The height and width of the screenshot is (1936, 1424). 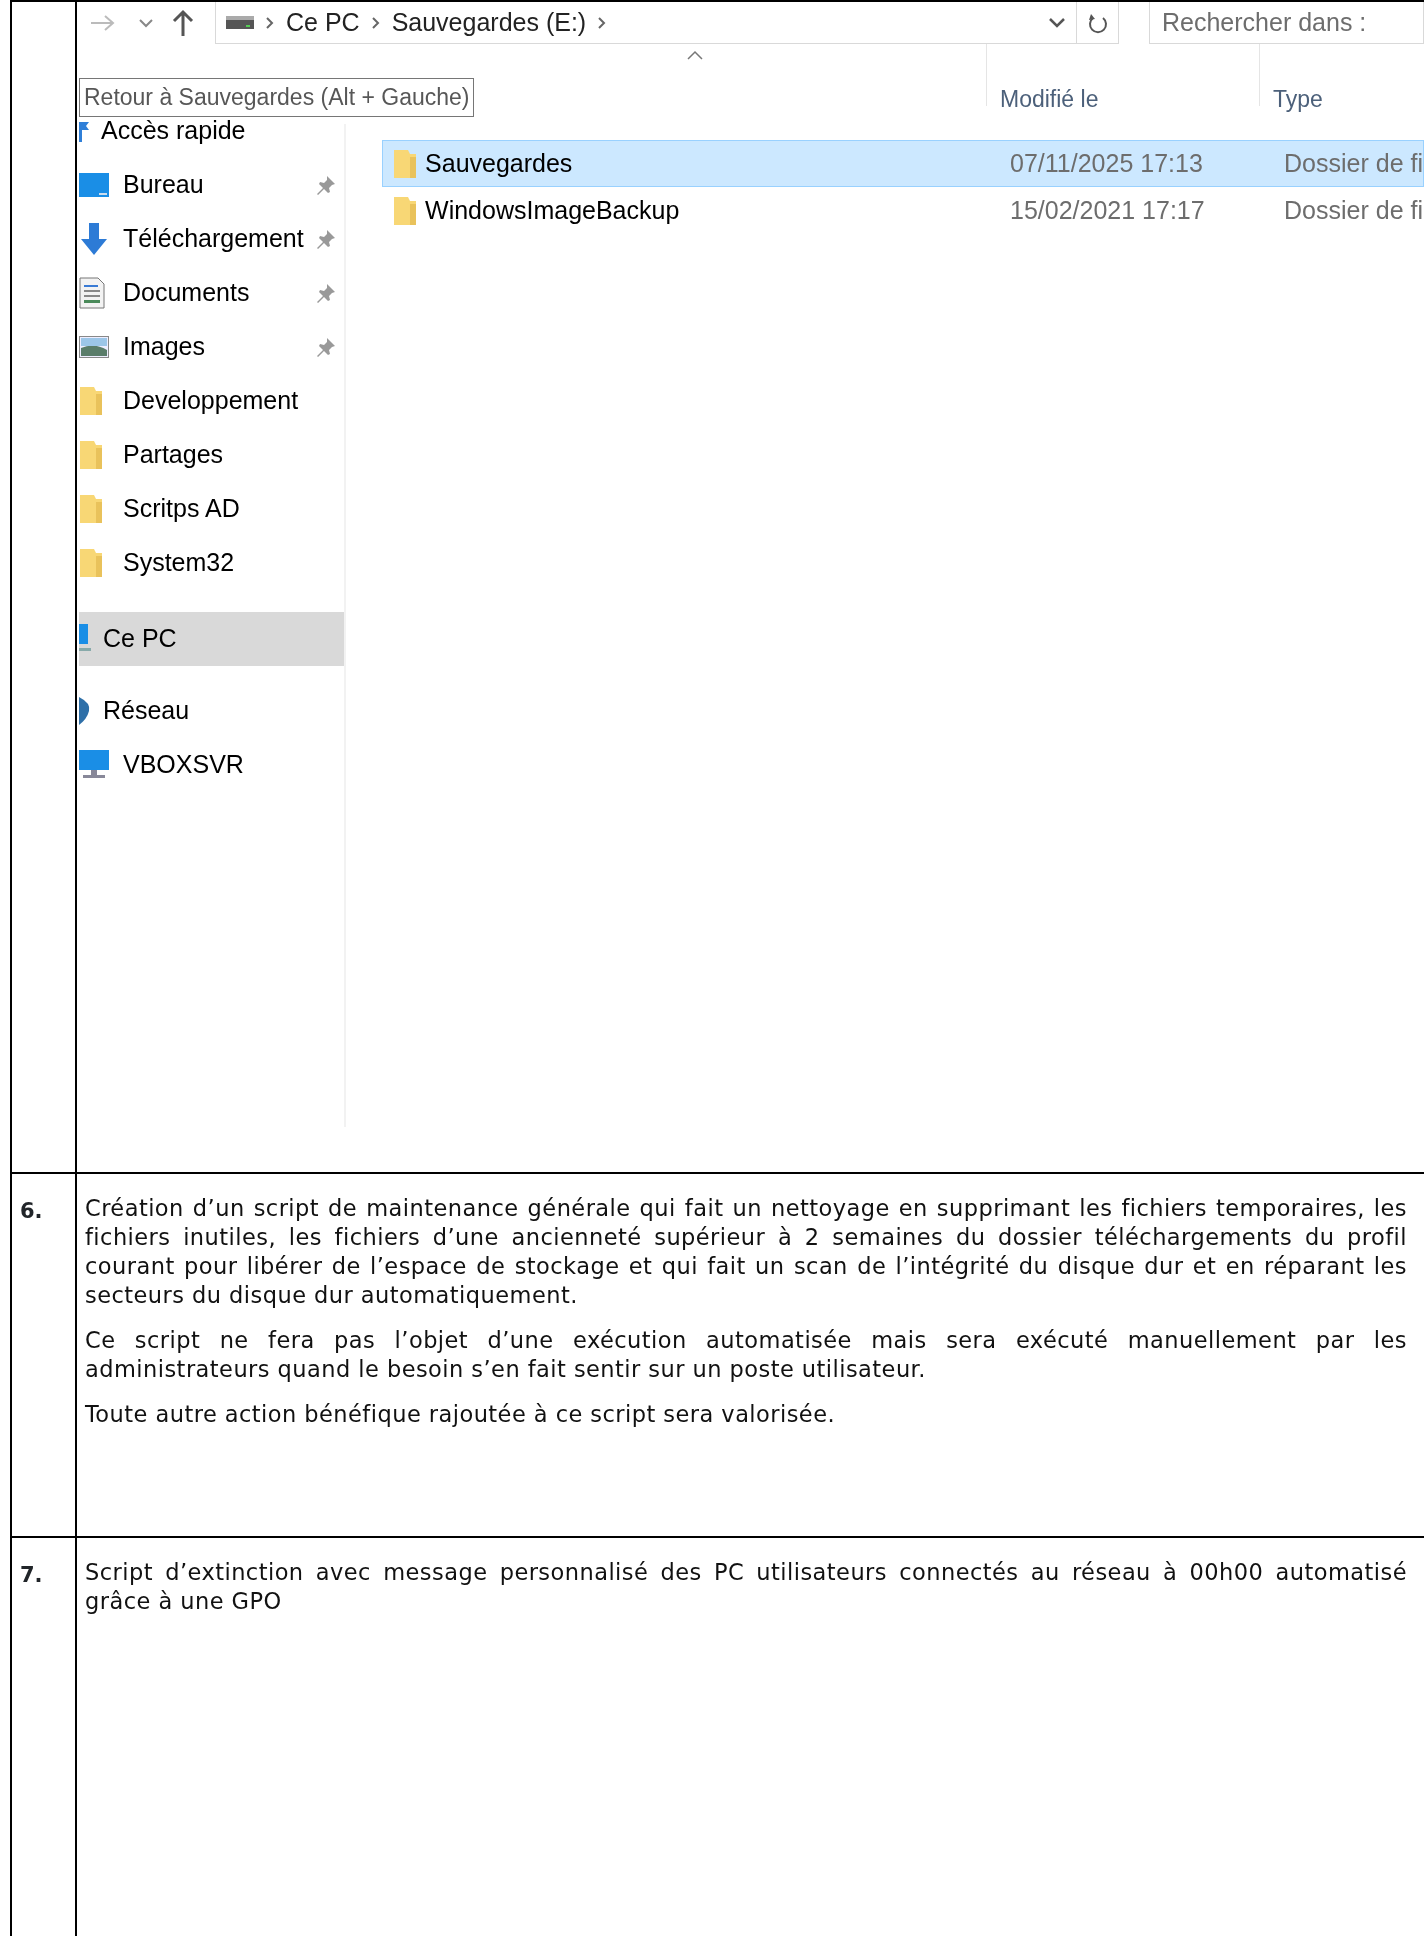 I want to click on sidebar-item: Ce PC, so click(x=212, y=639).